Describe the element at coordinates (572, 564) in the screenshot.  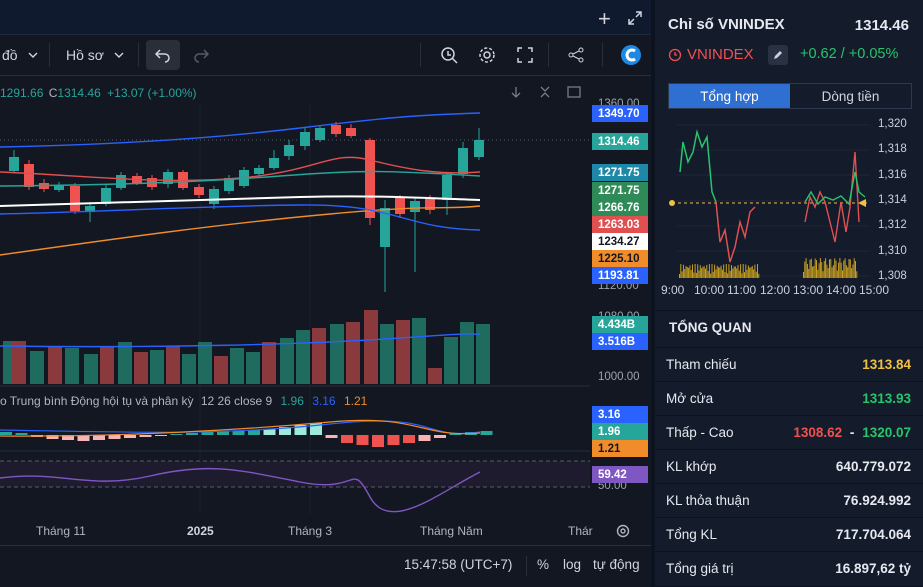
I see `log-toggle: log` at that location.